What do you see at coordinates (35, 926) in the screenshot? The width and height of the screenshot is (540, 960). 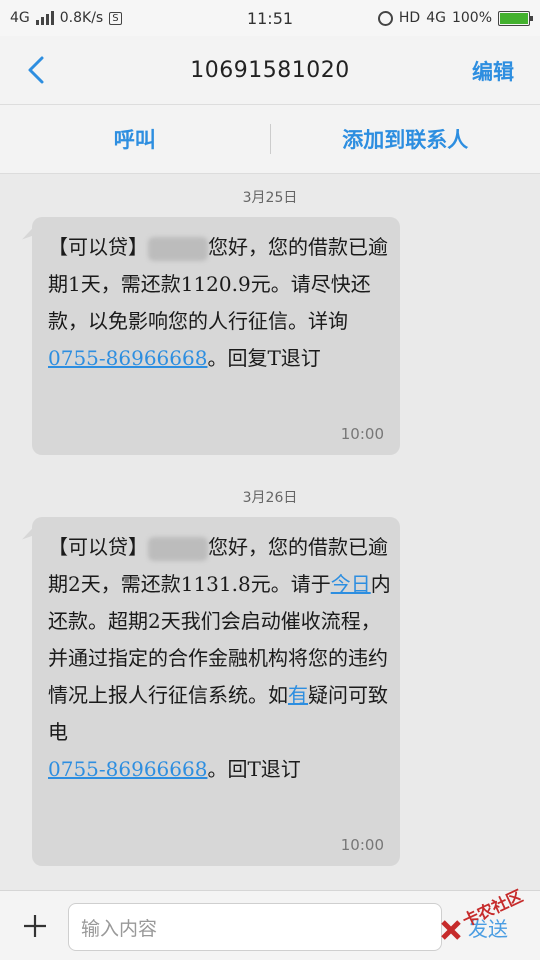 I see `plus-icon` at bounding box center [35, 926].